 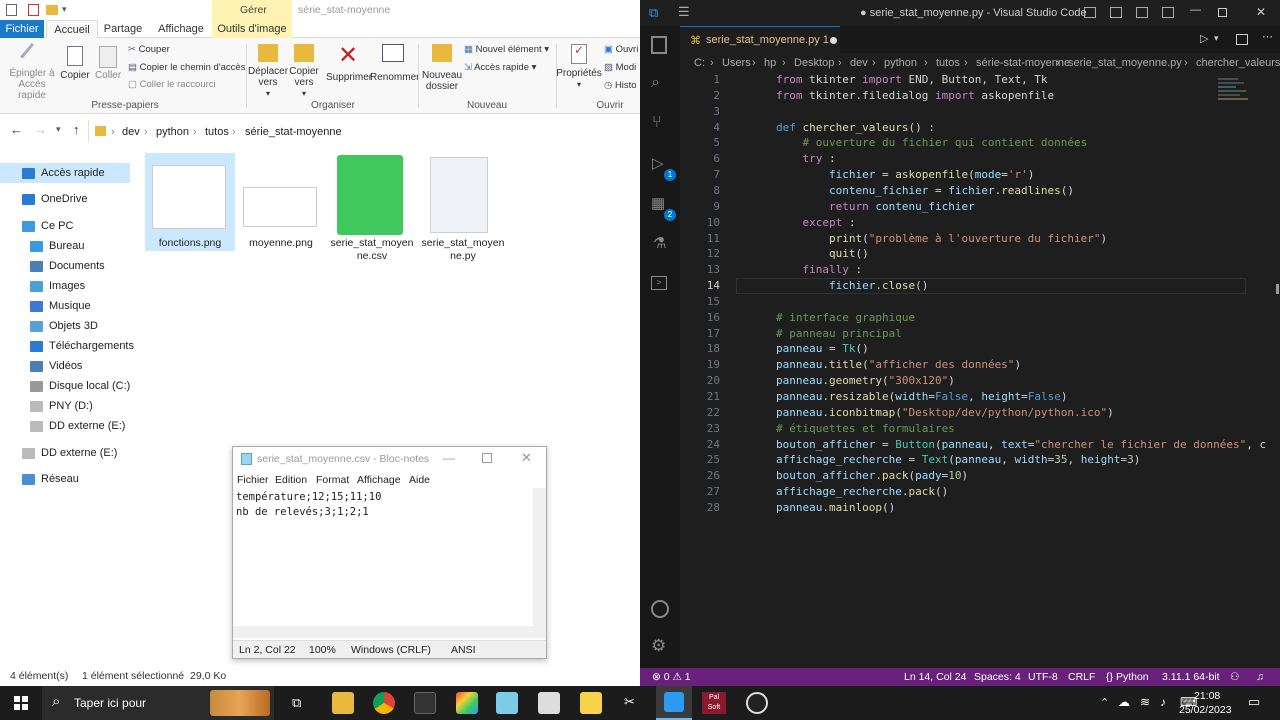 I want to click on code-line: except :, so click(x=816, y=223).